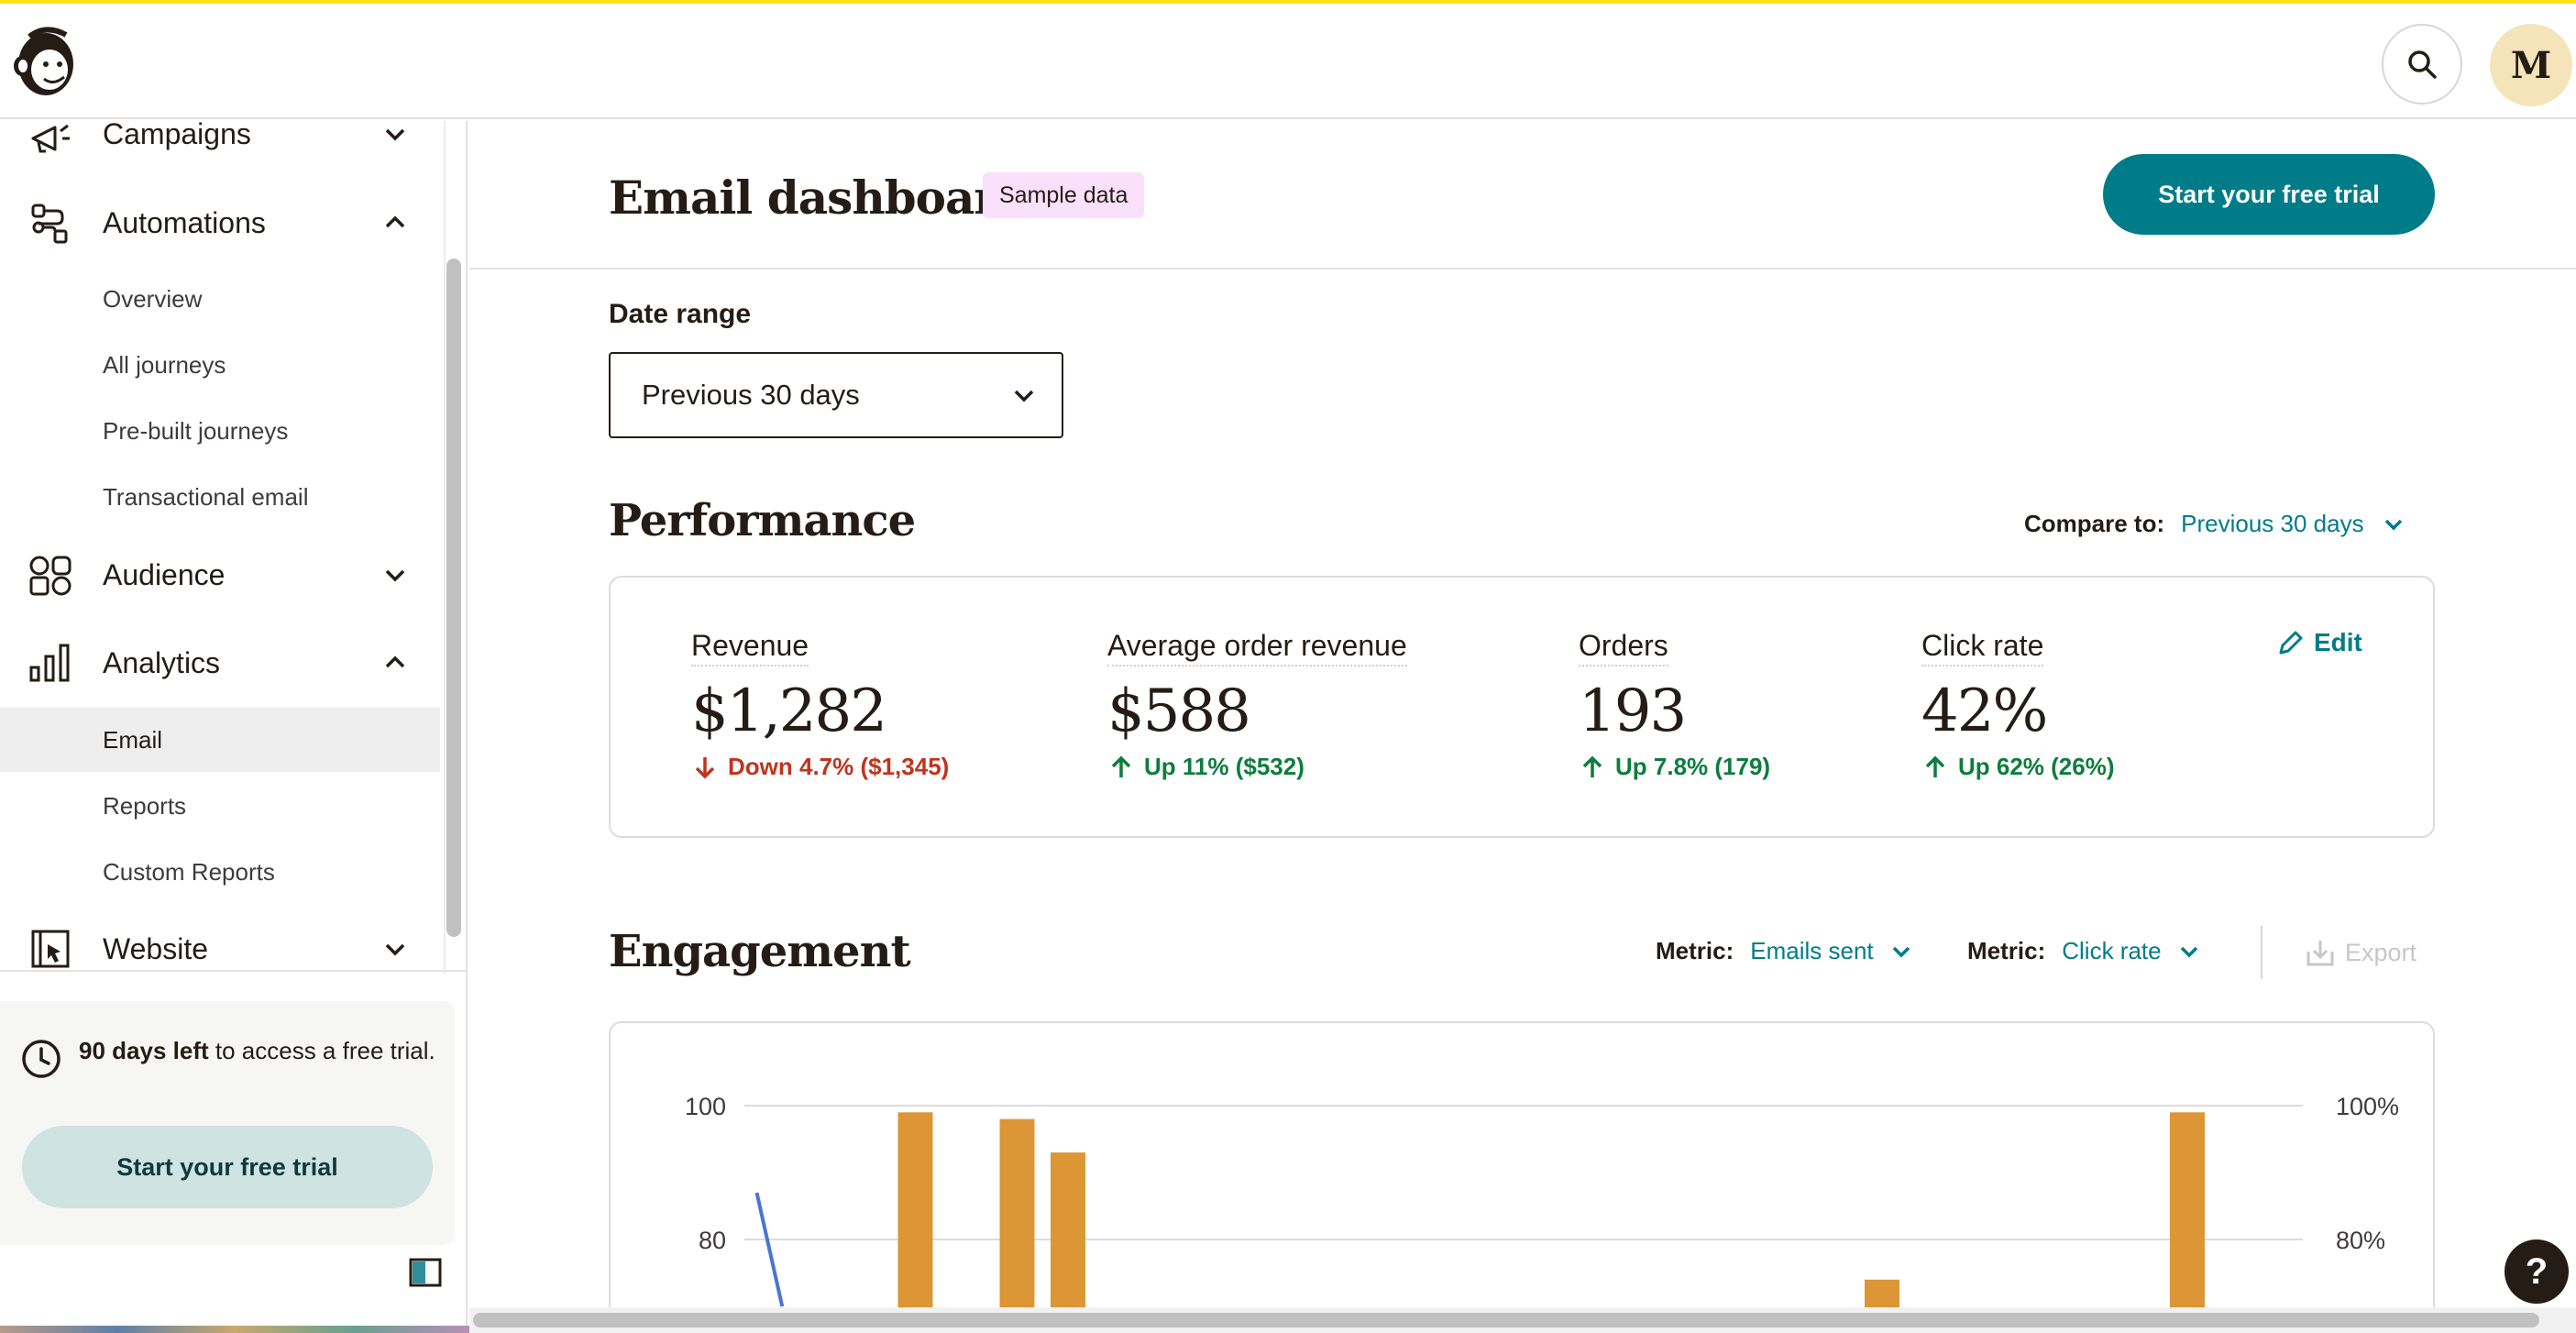  I want to click on horizontal-scrollbar-thumb, so click(1506, 1320).